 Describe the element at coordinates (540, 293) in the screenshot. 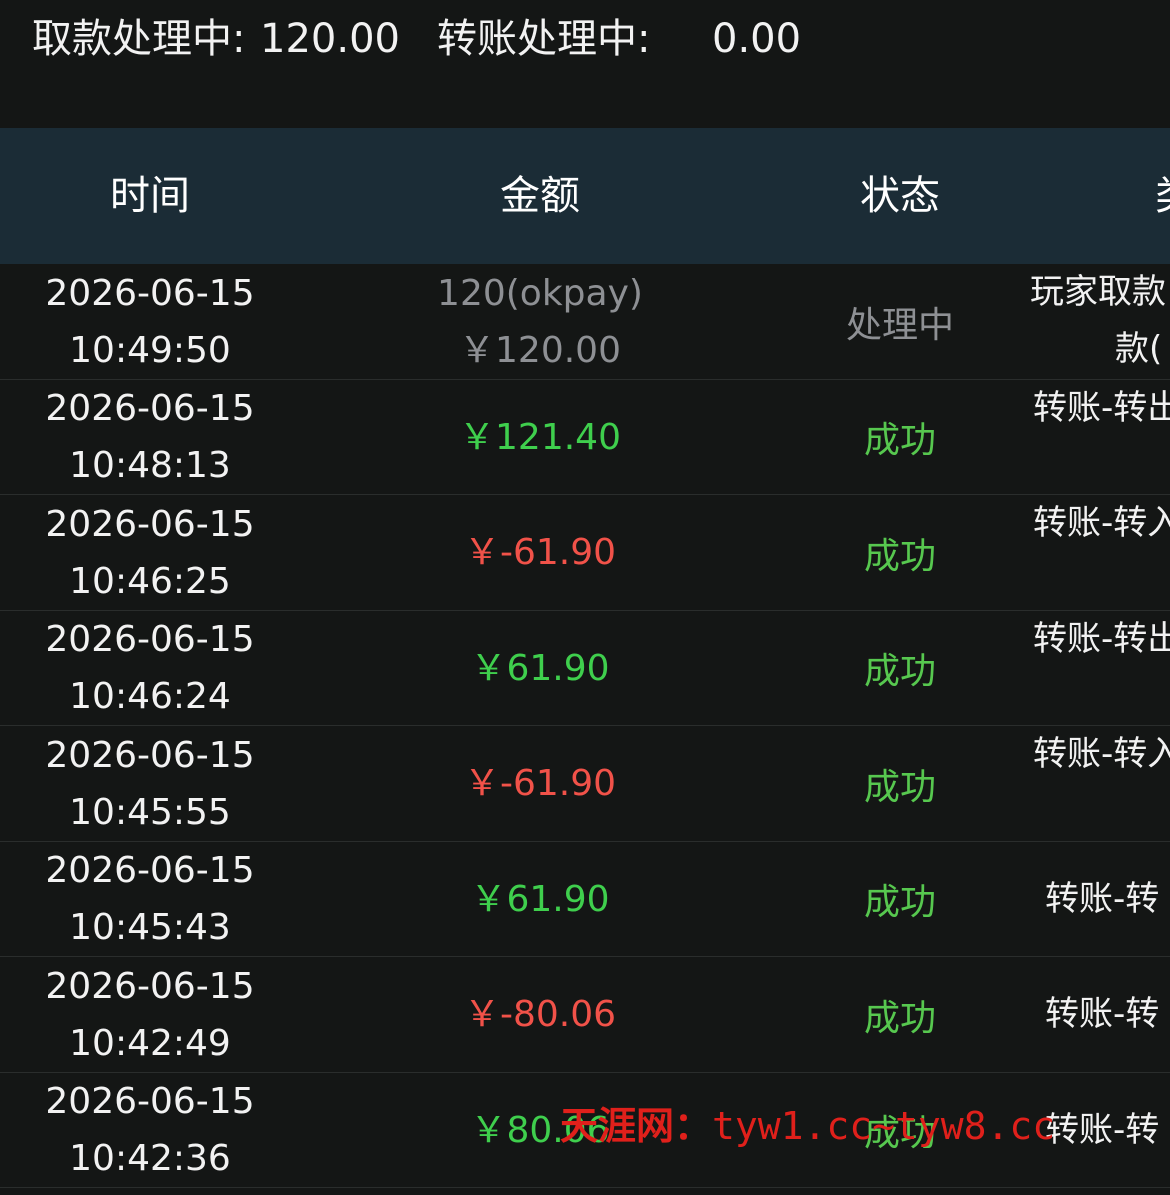

I see `amount-note: 120(okpay)` at that location.